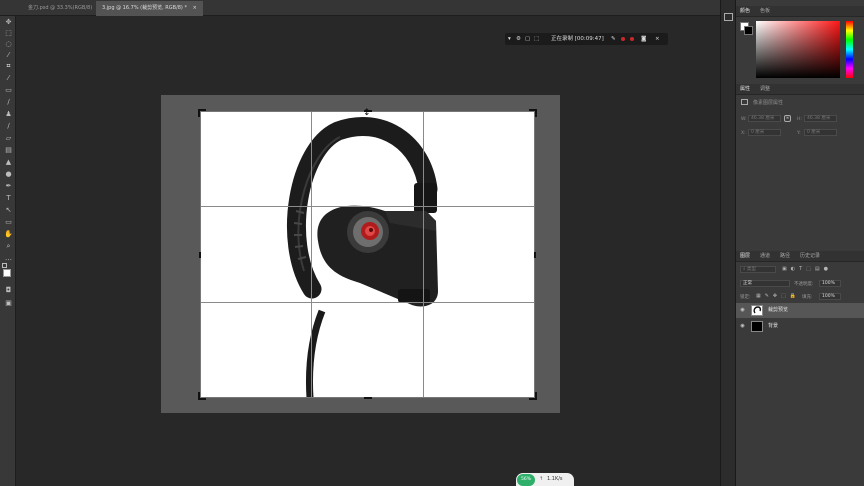 The height and width of the screenshot is (486, 864). Describe the element at coordinates (8, 162) in the screenshot. I see `blur-tool-icon: ▲` at that location.